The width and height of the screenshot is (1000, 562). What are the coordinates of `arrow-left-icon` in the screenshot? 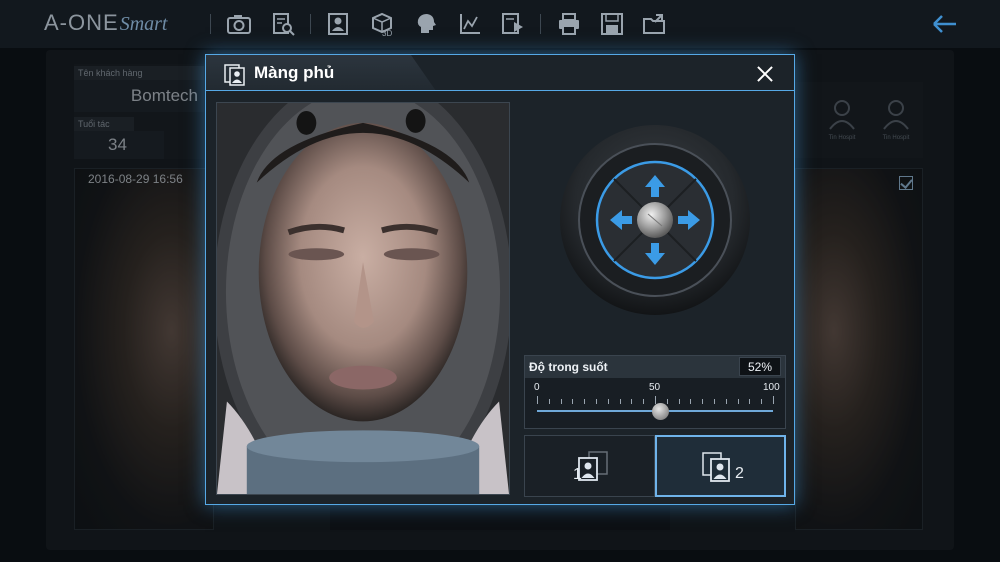 It's located at (945, 24).